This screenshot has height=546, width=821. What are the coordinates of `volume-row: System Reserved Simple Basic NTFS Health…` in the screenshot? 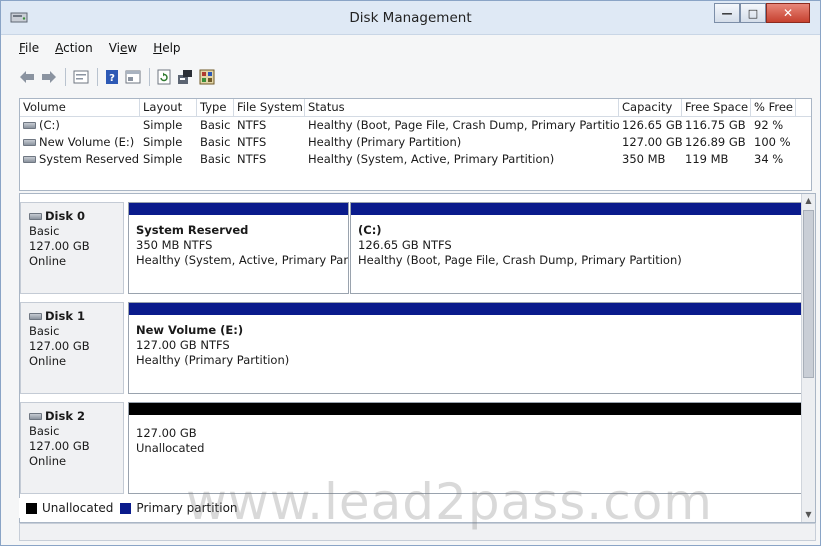 It's located at (415, 159).